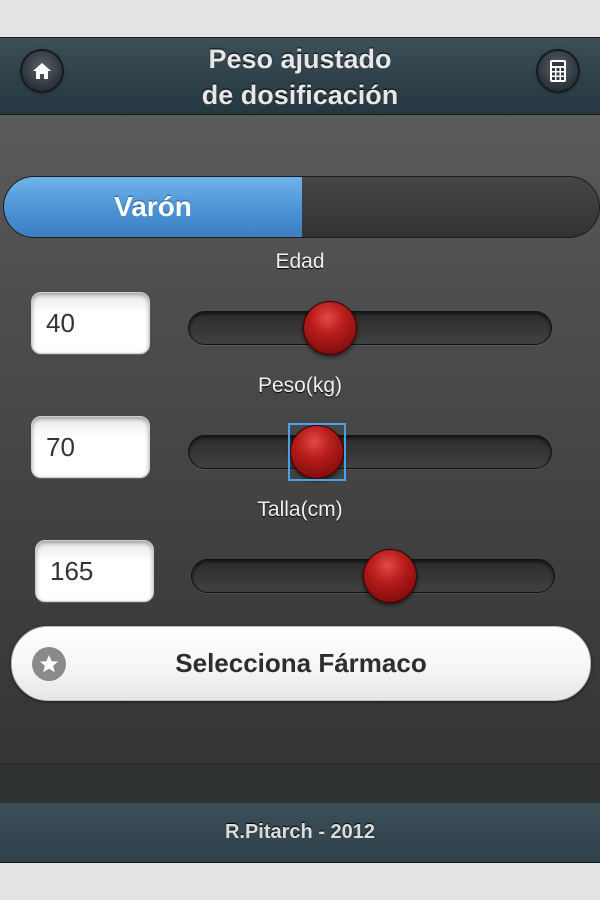 Image resolution: width=600 pixels, height=900 pixels. I want to click on top-status-strip, so click(300, 18).